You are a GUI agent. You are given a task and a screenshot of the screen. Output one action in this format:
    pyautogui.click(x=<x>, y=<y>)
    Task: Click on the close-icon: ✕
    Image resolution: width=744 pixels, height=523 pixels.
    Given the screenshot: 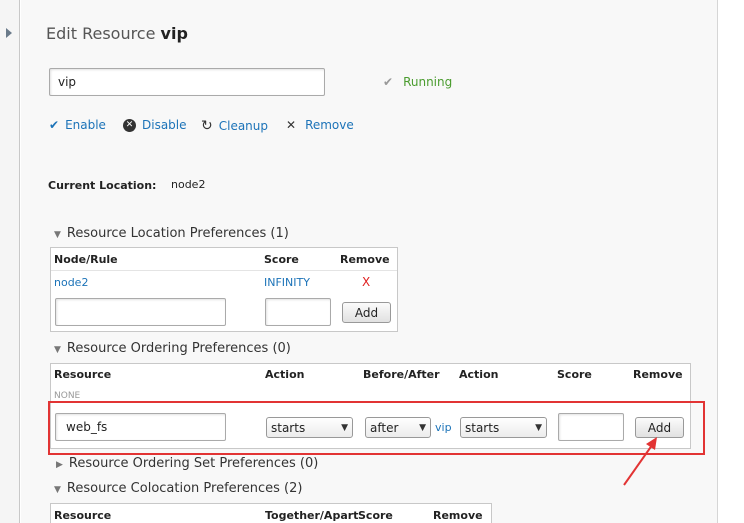 What is the action you would take?
    pyautogui.click(x=291, y=125)
    